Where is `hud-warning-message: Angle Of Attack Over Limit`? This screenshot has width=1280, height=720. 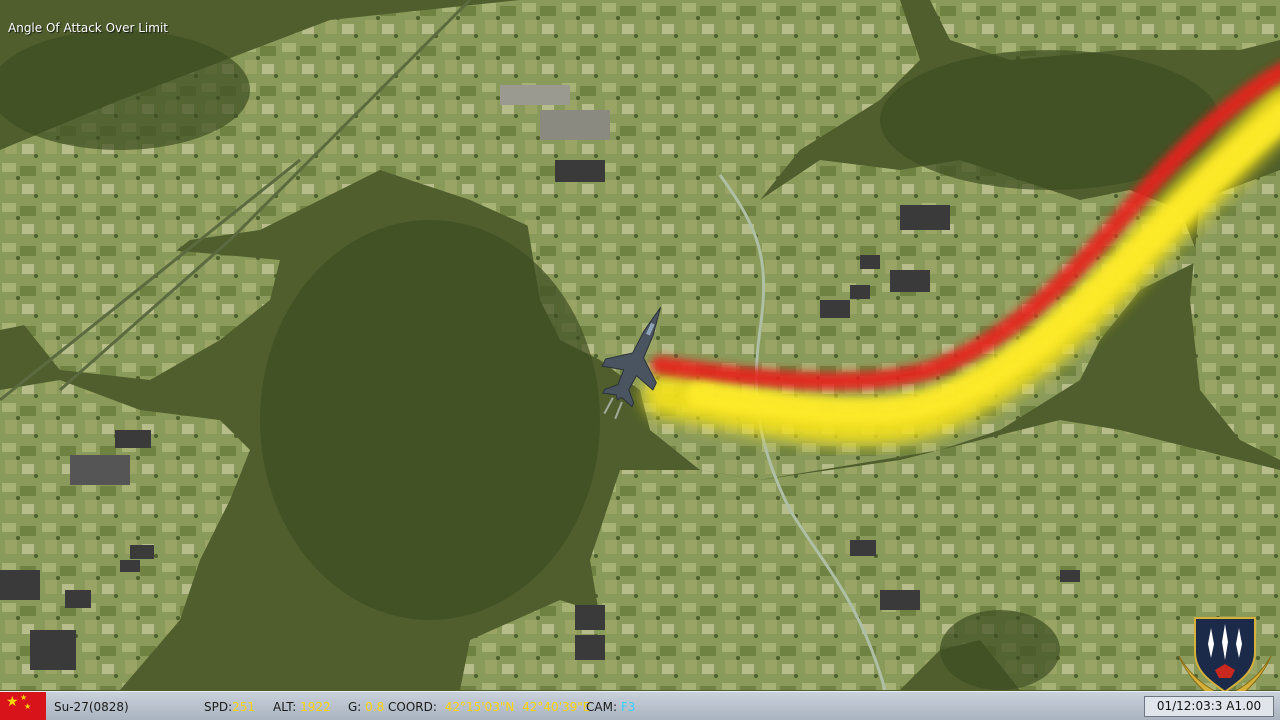
hud-warning-message: Angle Of Attack Over Limit is located at coordinates (88, 28).